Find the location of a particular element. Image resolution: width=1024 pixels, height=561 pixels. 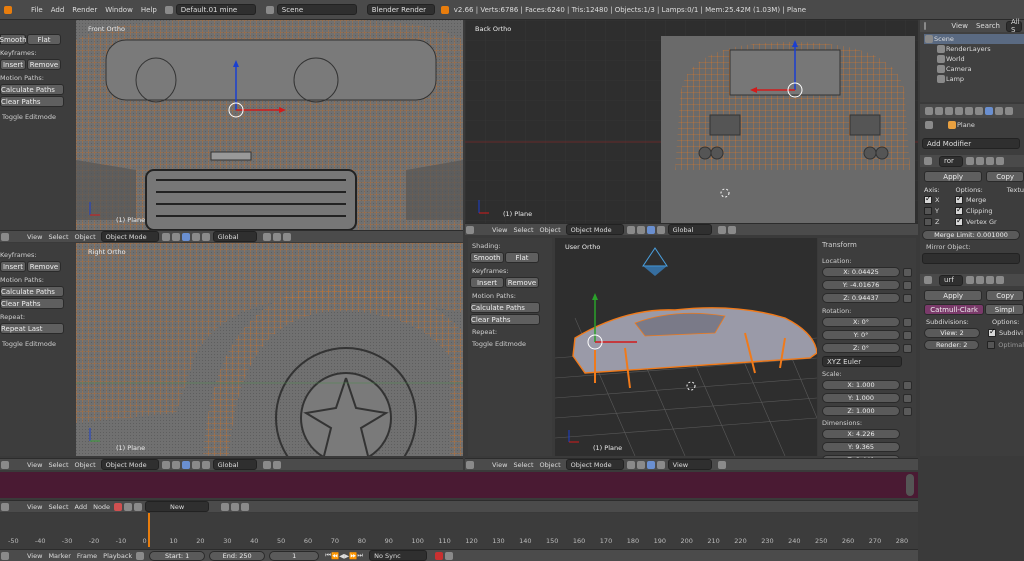

object-tab-icon is located at coordinates (969, 111).